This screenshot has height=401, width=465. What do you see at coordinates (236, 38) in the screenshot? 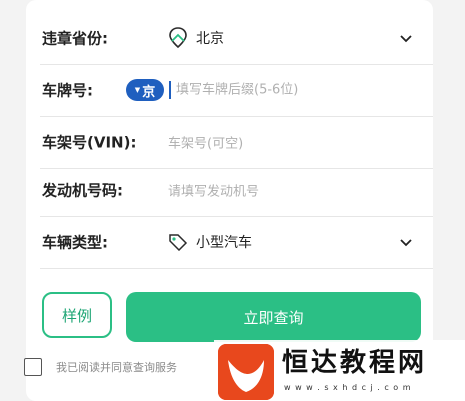
I see `province-row: 违章省份: 北京` at bounding box center [236, 38].